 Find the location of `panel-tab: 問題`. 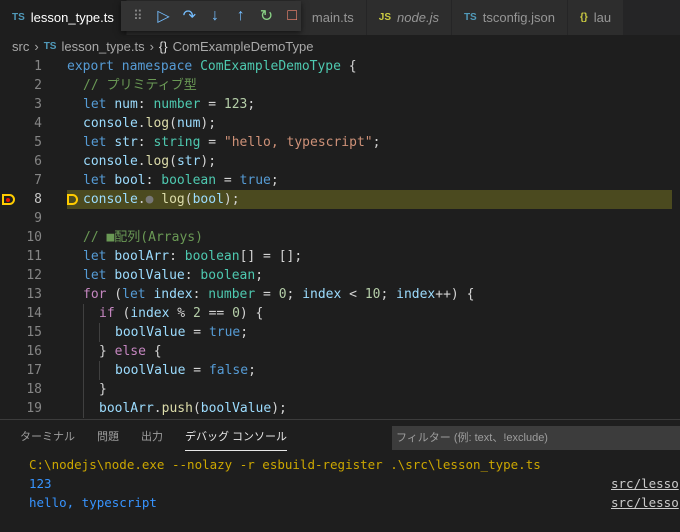

panel-tab: 問題 is located at coordinates (108, 439).